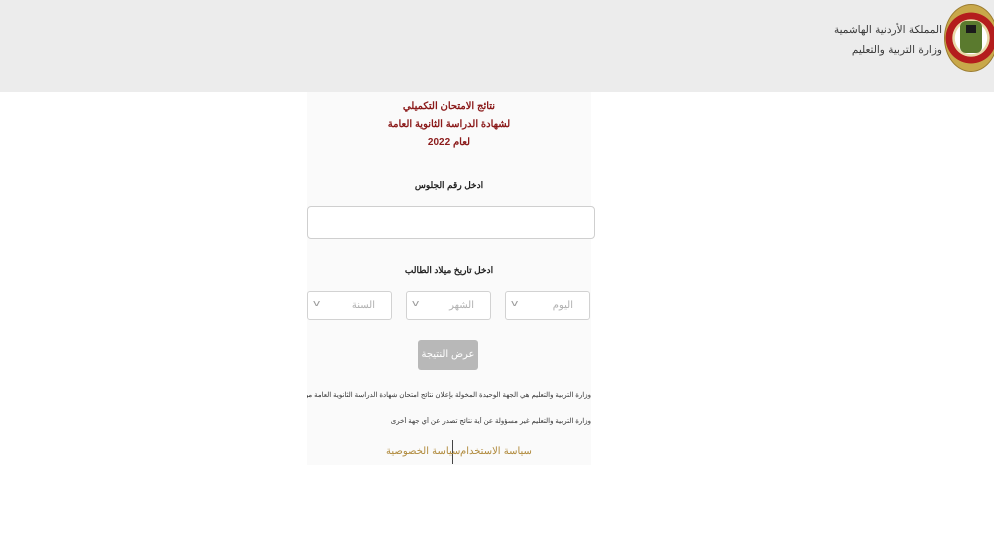 Image resolution: width=994 pixels, height=559 pixels. I want to click on privacy-policy-link: سياسة الخصوصية, so click(423, 451).